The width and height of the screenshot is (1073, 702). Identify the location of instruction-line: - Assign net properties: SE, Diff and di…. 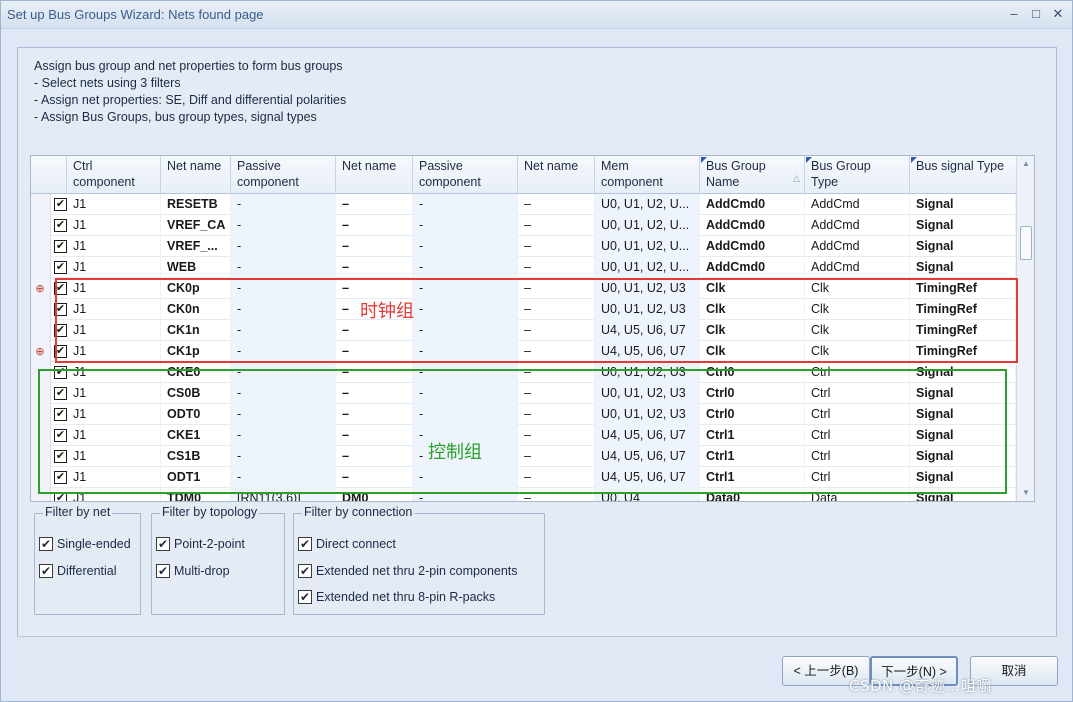
(190, 100).